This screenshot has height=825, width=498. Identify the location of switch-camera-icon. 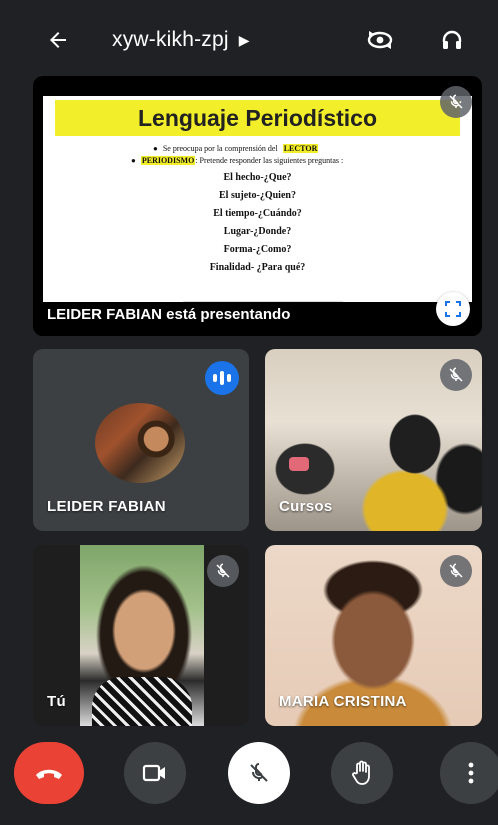
(380, 40).